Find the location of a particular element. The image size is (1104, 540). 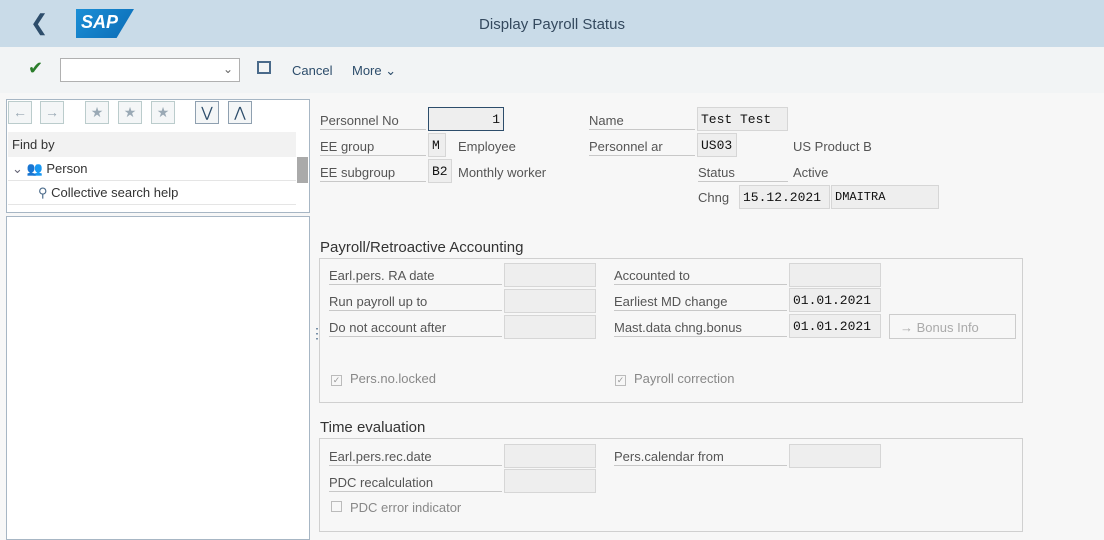

earliest-md-label: Earliest MD change is located at coordinates (700, 300).